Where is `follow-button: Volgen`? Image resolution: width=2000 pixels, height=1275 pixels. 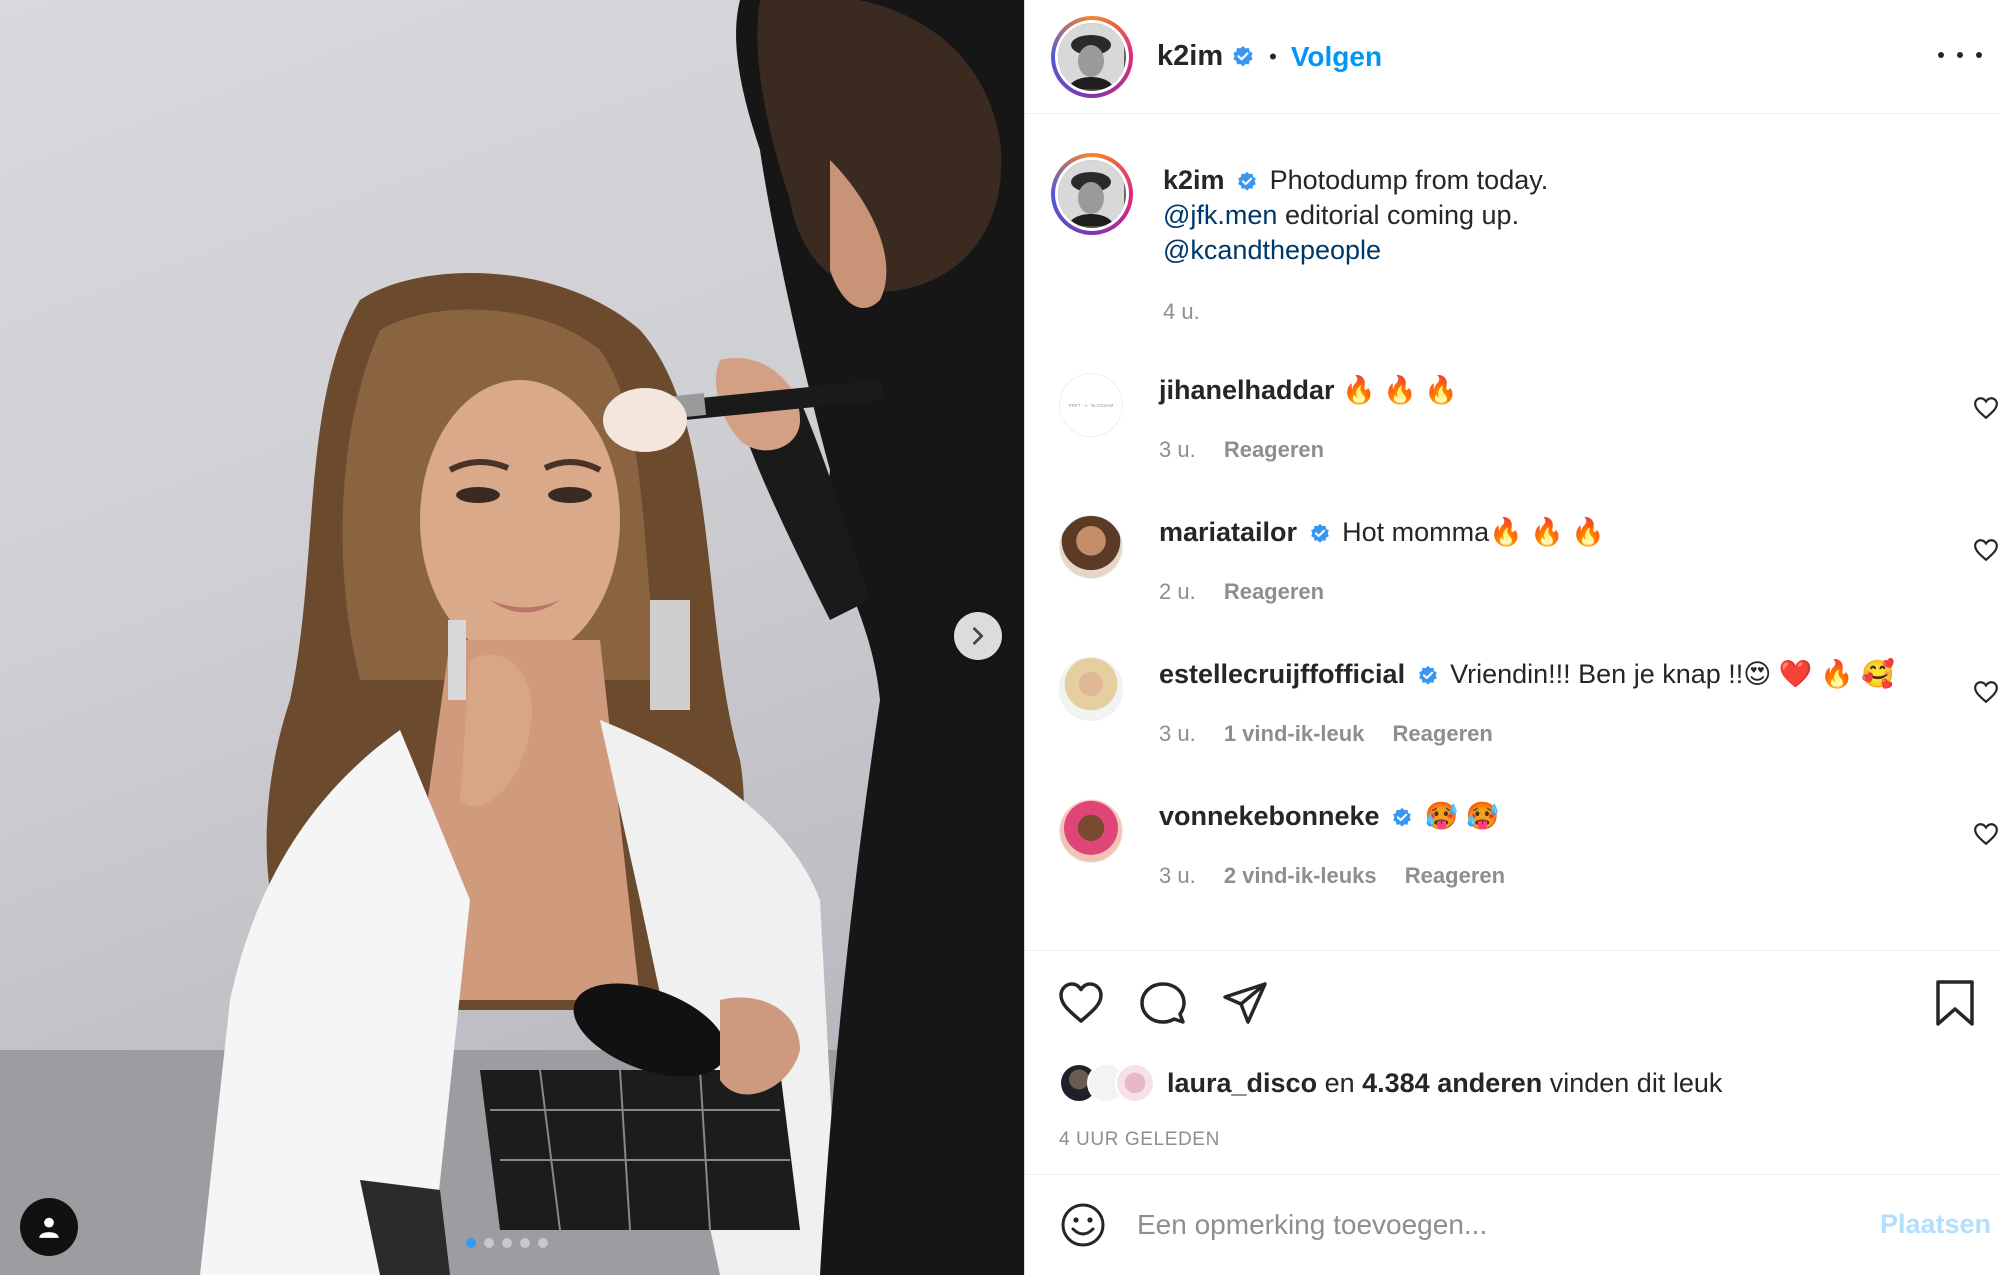 follow-button: Volgen is located at coordinates (1336, 57).